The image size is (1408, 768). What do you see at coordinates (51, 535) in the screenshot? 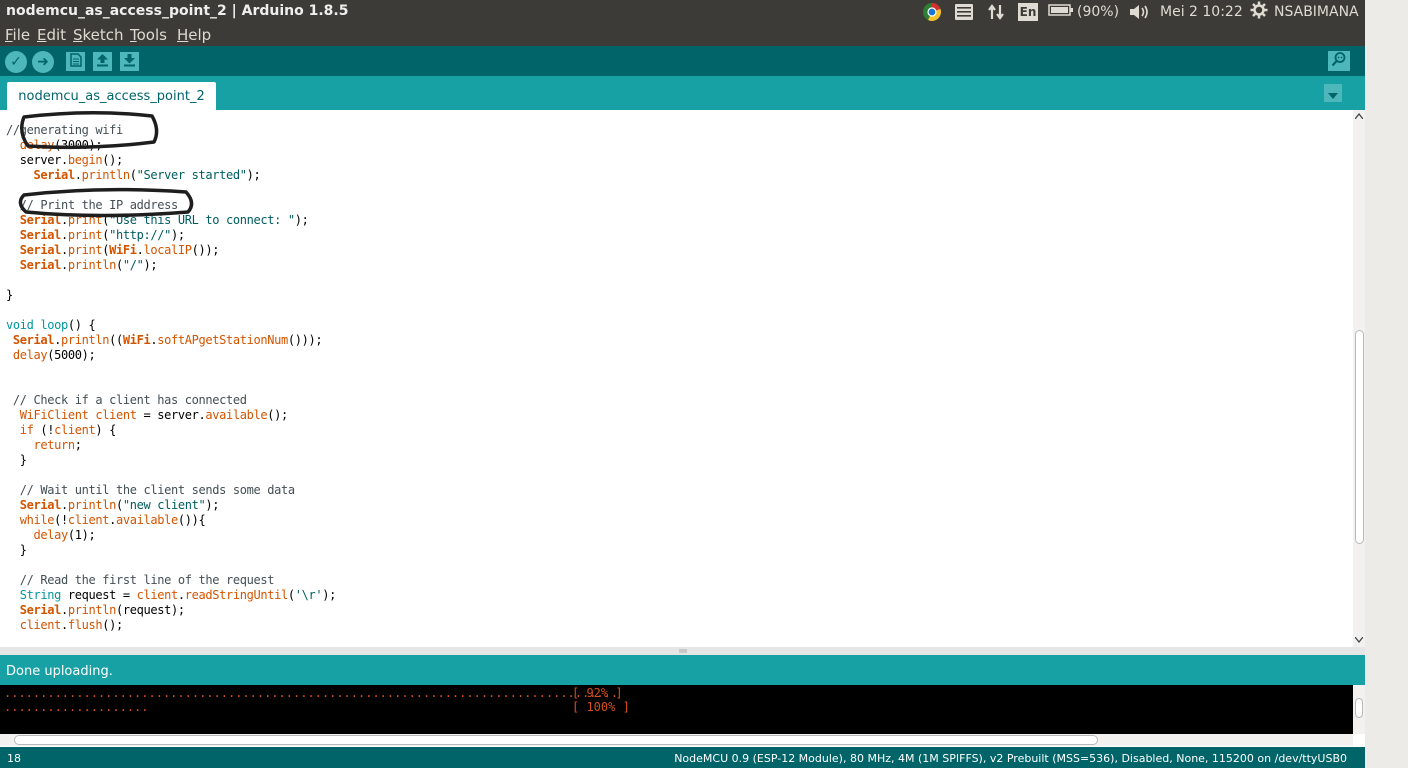
I see `code-line: delay(1);` at bounding box center [51, 535].